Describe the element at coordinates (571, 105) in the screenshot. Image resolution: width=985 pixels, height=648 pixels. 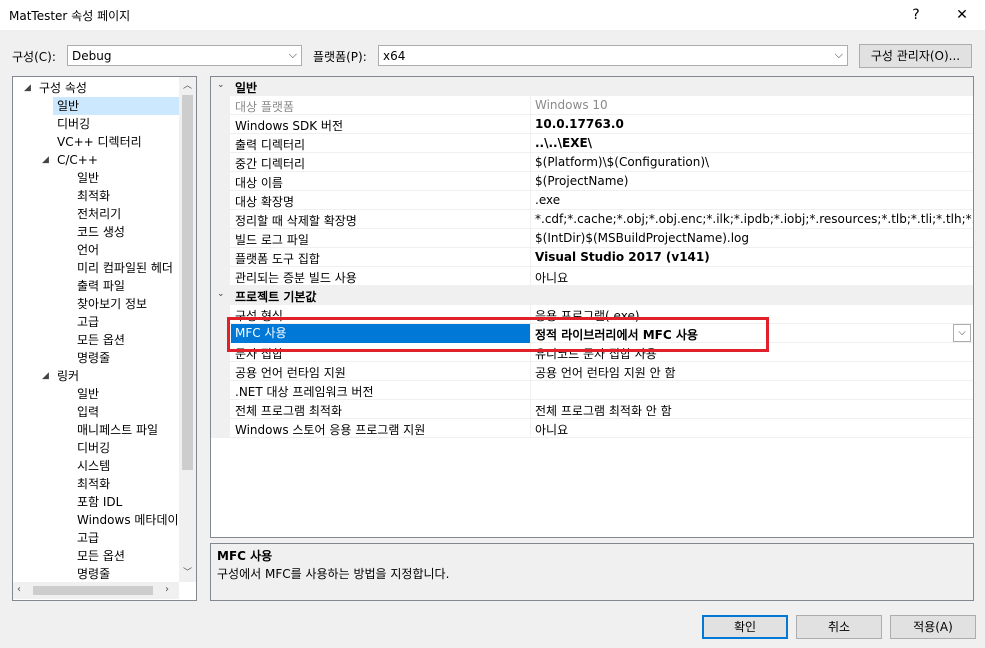
I see `property-value: Windows 10` at that location.